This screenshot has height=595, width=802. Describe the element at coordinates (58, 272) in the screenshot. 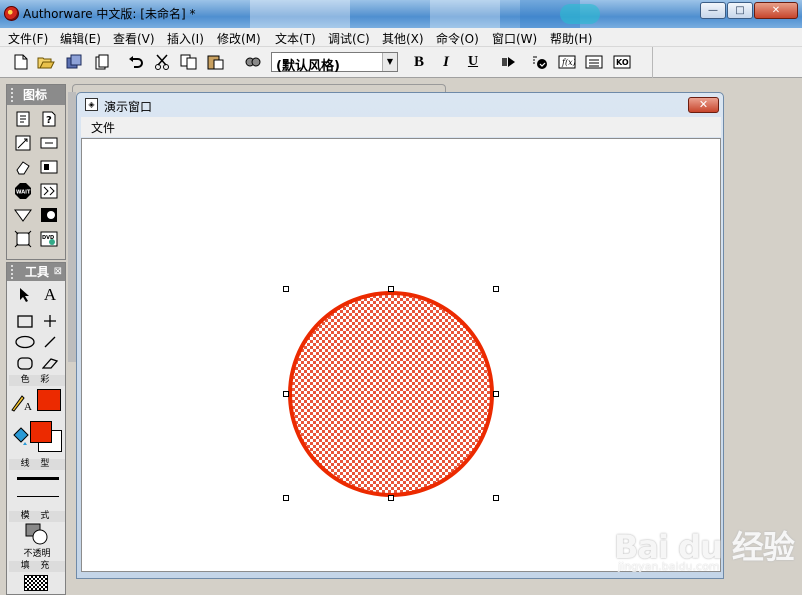

I see `tools-close-icon: ⊠` at that location.